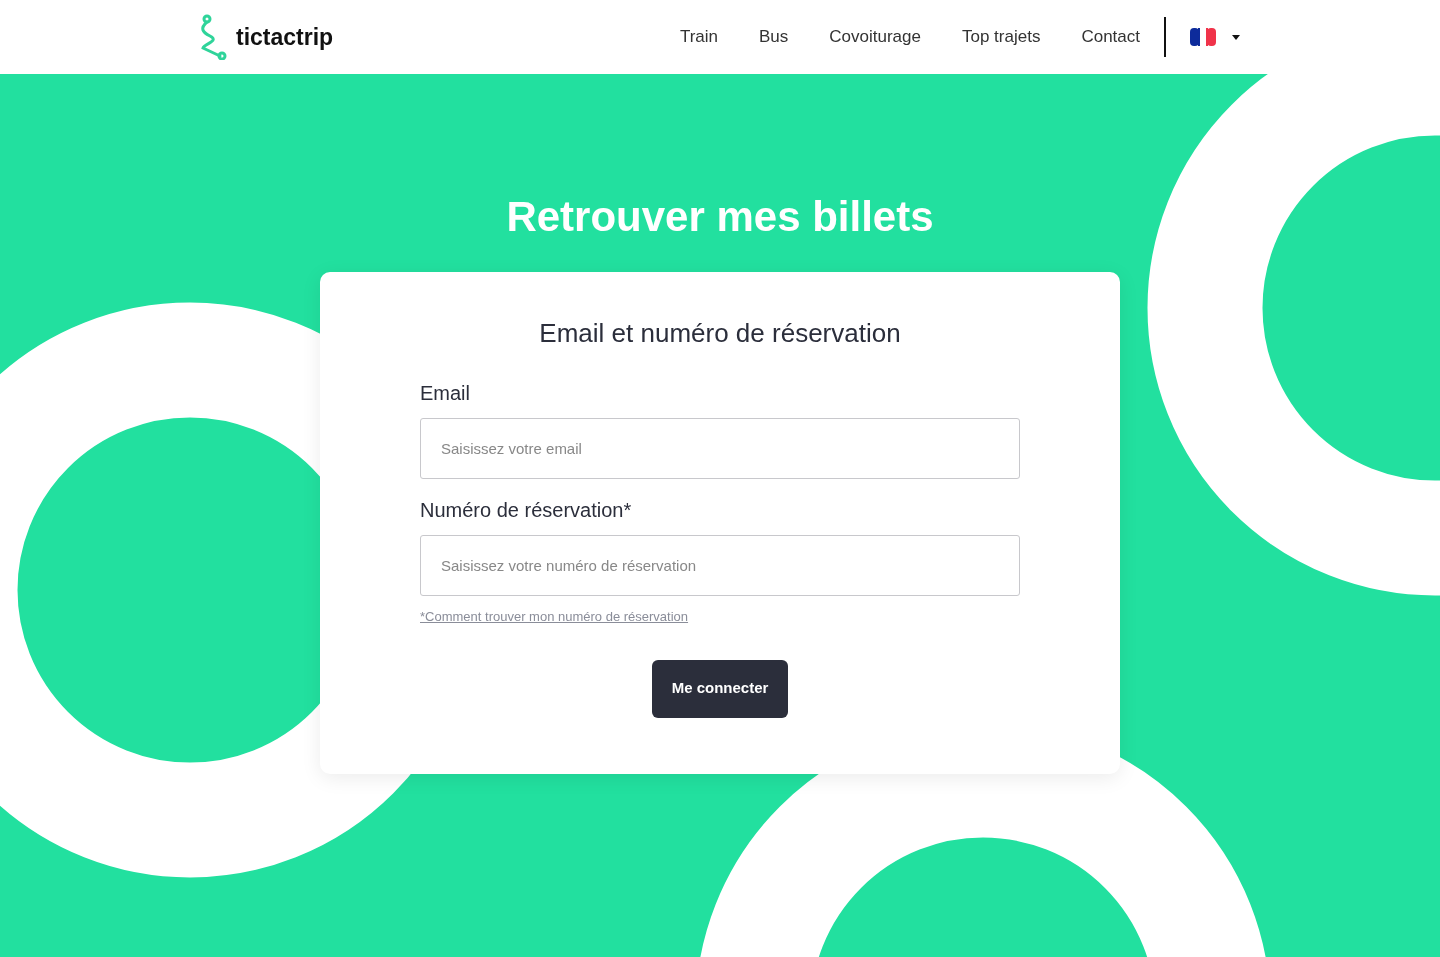 The height and width of the screenshot is (957, 1440). I want to click on nav-link: Covoiturage, so click(875, 37).